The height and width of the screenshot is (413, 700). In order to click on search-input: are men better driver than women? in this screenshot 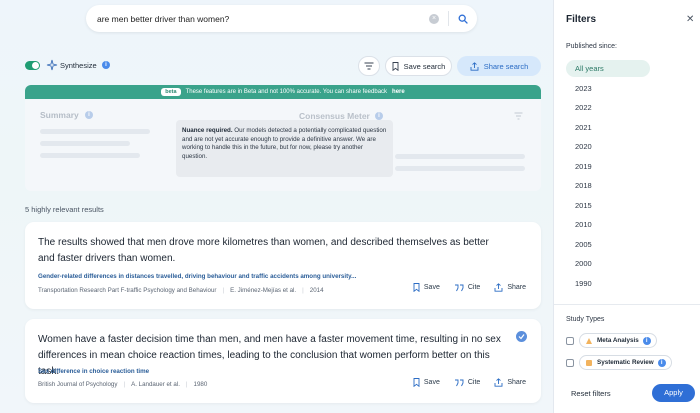, I will do `click(263, 19)`.